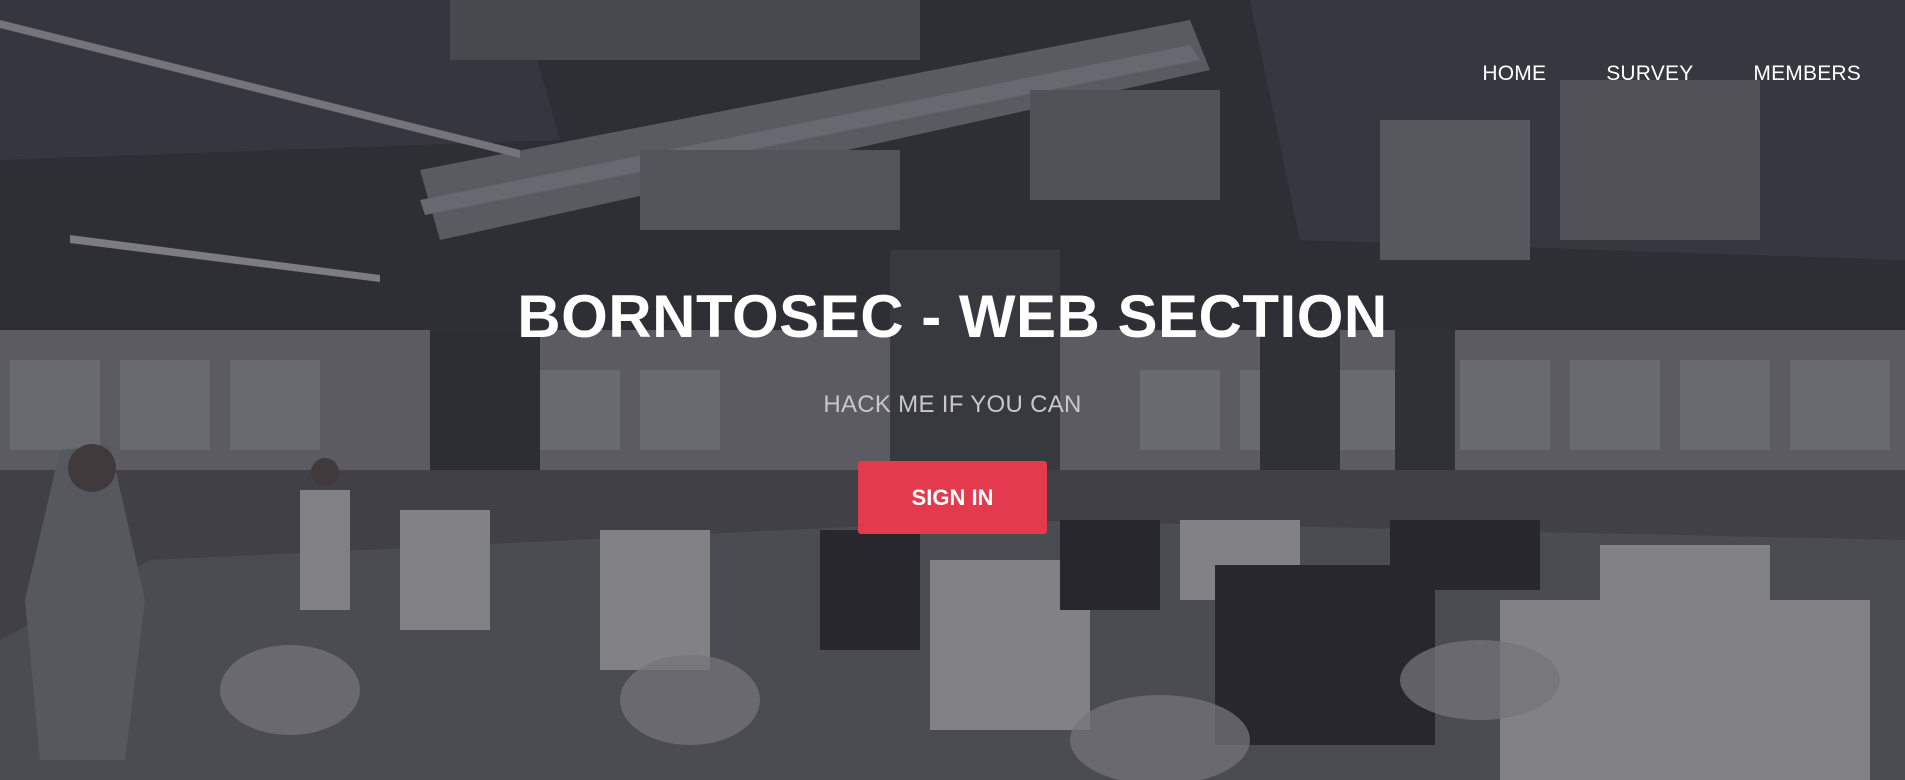 Image resolution: width=1905 pixels, height=780 pixels. I want to click on nav-members-link: MEMBERS, so click(1807, 74).